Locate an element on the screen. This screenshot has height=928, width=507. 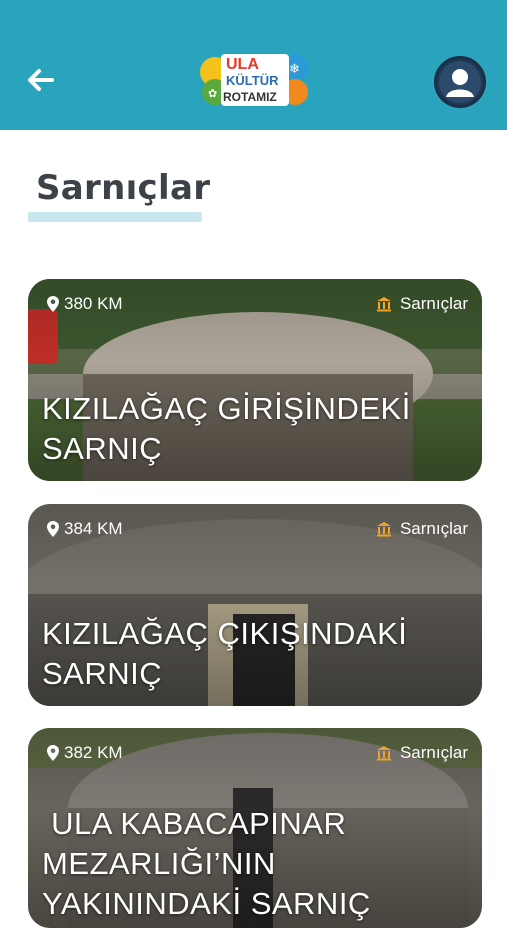
back-button is located at coordinates (40, 80).